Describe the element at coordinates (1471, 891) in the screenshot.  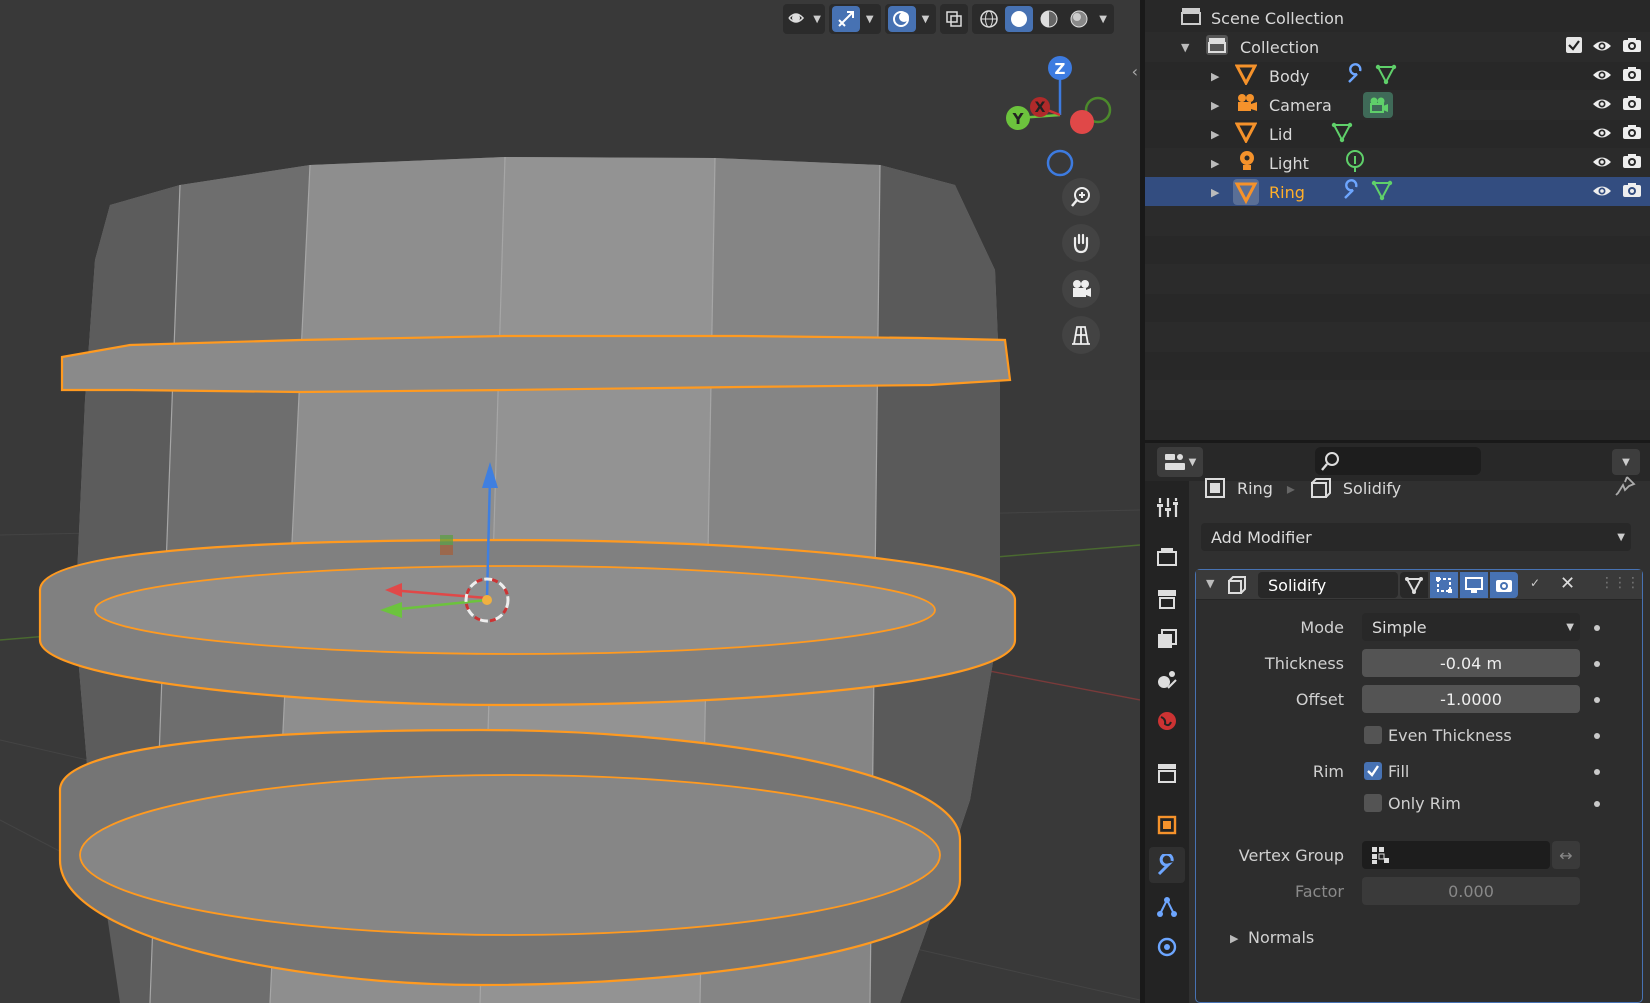
I see `factor-field: 0.000` at that location.